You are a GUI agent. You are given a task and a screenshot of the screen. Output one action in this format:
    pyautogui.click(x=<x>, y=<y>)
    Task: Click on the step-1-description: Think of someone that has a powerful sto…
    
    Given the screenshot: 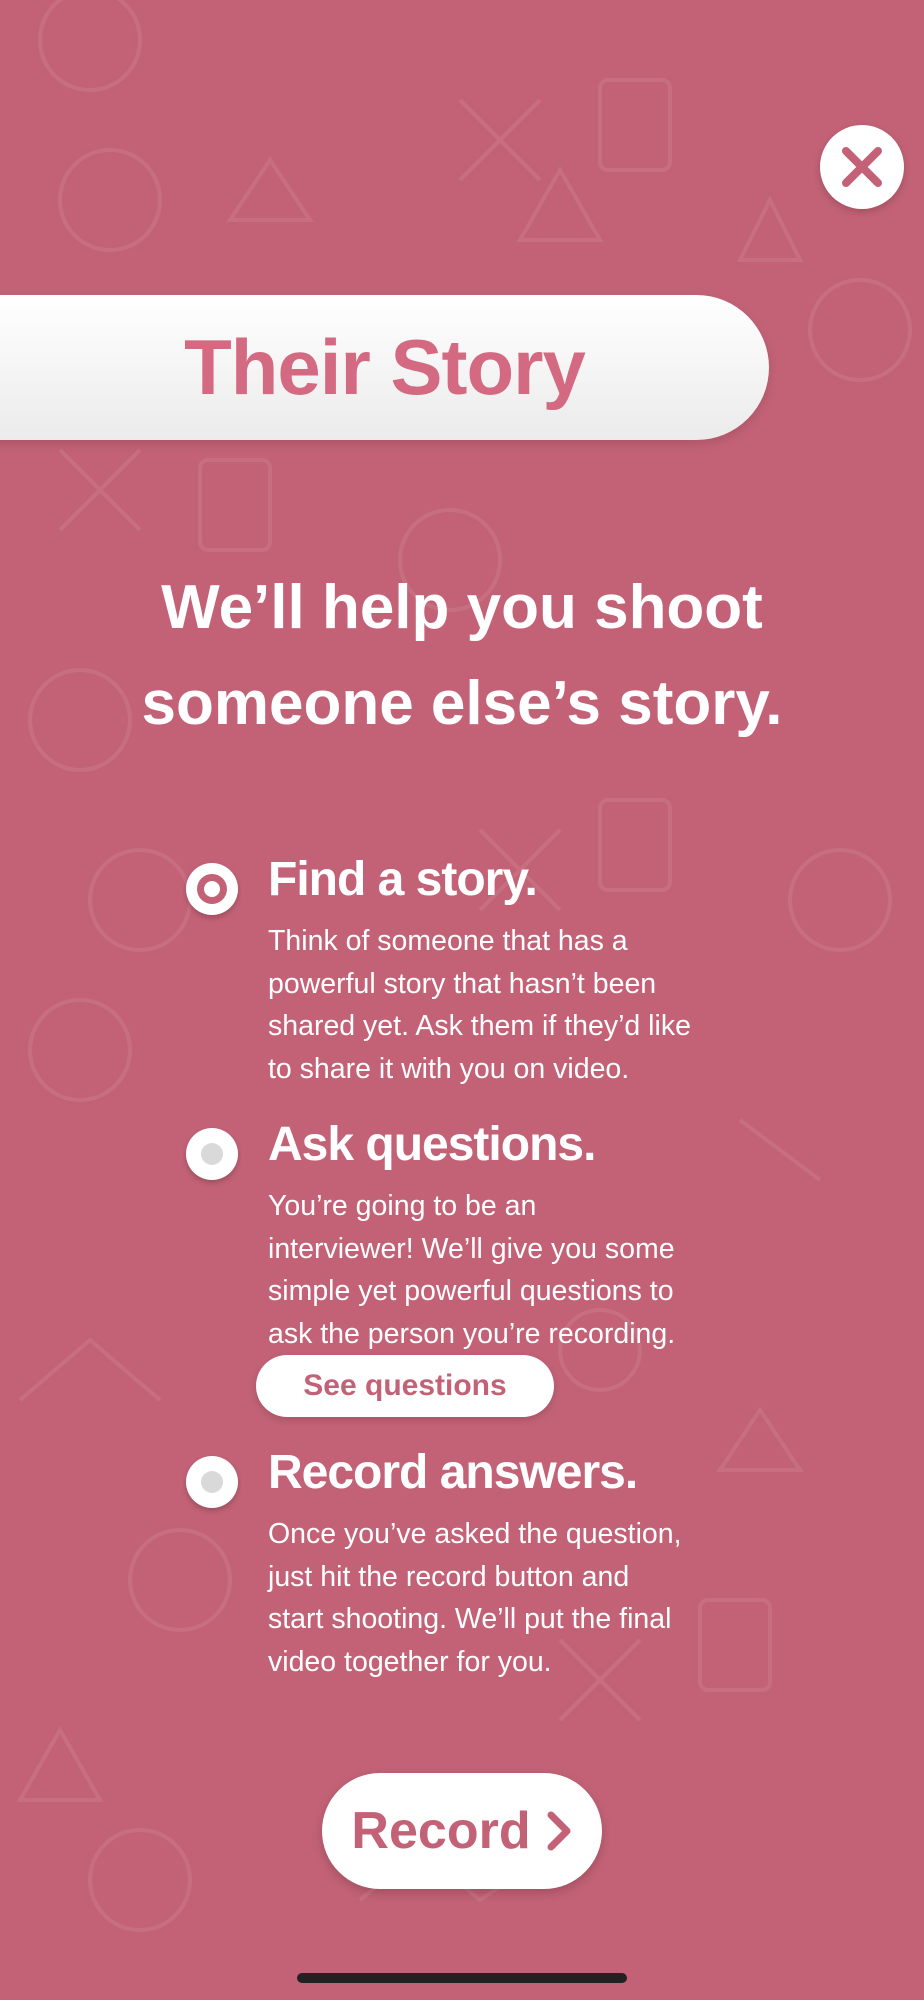 What is the action you would take?
    pyautogui.click(x=528, y=1005)
    